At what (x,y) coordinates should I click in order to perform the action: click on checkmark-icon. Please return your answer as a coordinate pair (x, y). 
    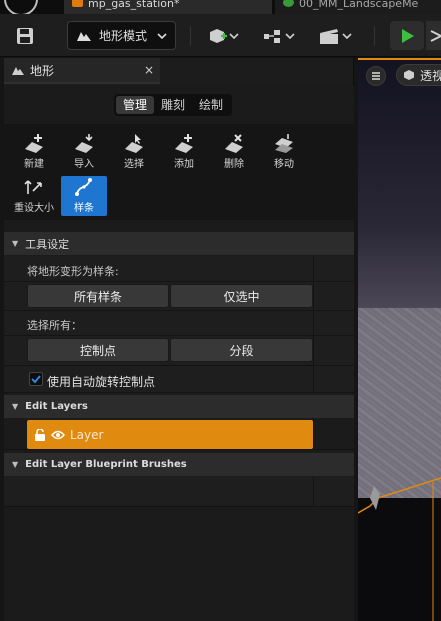
    Looking at the image, I should click on (36, 379).